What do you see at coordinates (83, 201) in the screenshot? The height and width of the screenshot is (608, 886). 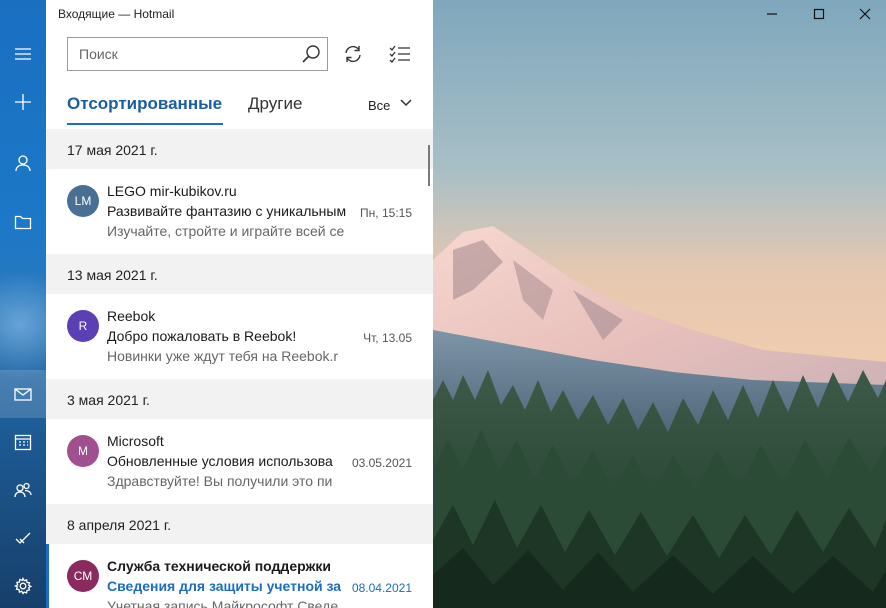 I see `avatar: LM` at bounding box center [83, 201].